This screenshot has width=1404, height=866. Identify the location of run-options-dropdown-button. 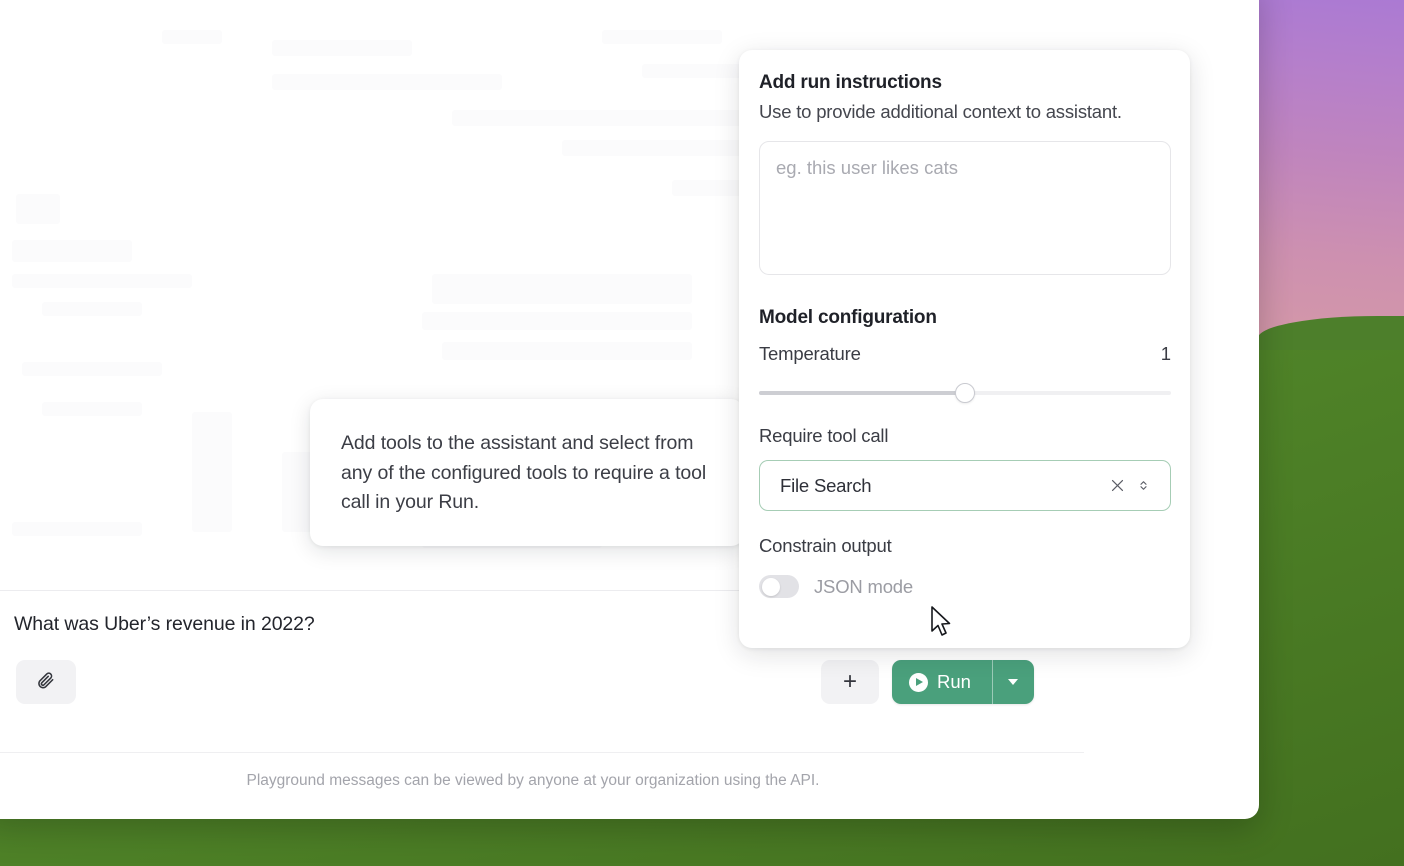
(1012, 682).